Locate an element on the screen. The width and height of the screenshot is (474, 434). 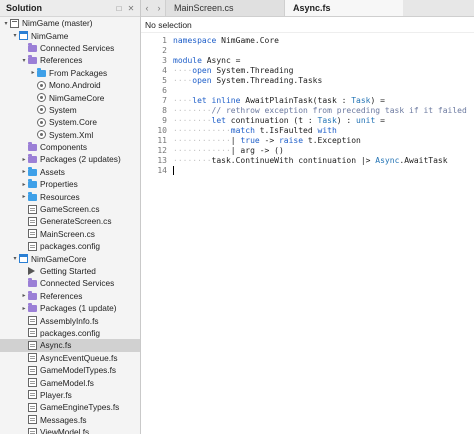
solution-tree-item: GameScreen.cs is located at coordinates (70, 209).